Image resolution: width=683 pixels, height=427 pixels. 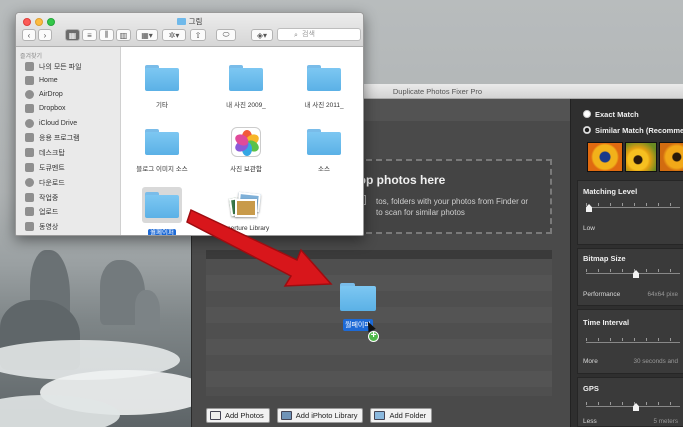 I want to click on folder-item: 기타, so click(x=162, y=87).